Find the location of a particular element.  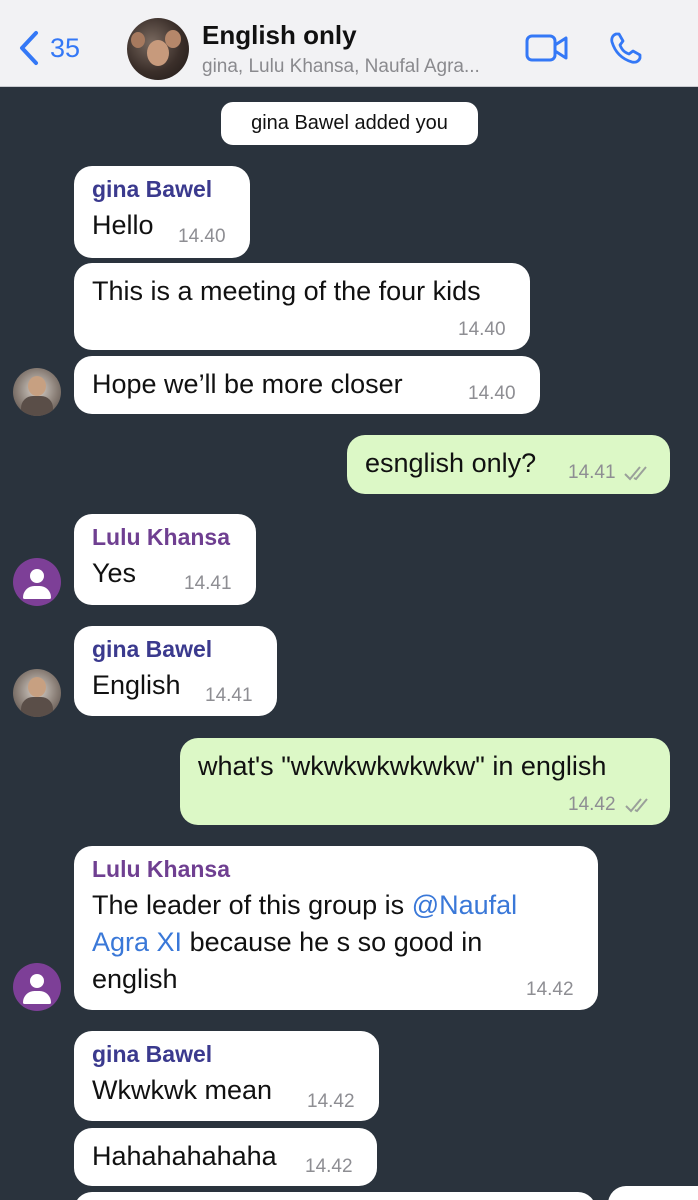

message-text: Hope we’ll be more closer is located at coordinates (247, 384).